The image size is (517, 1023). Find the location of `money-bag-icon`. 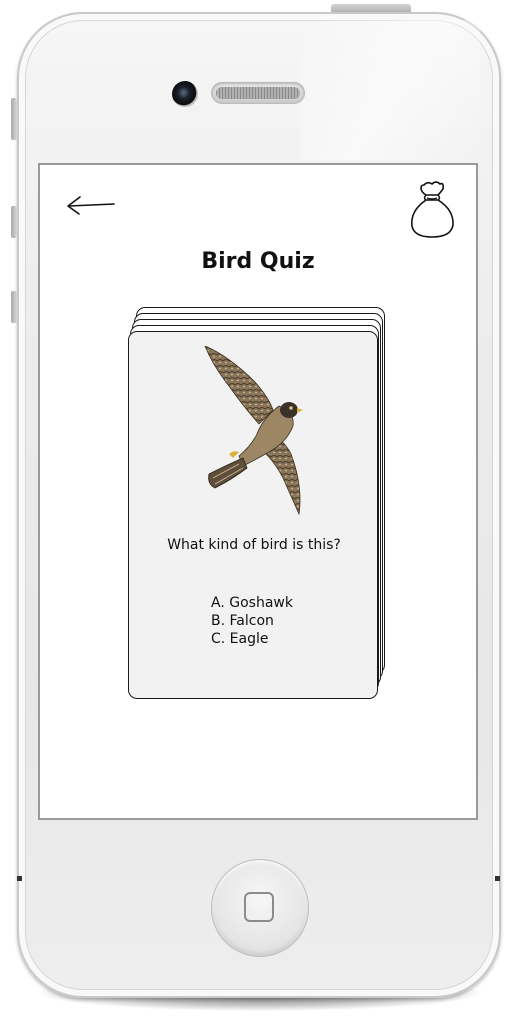

money-bag-icon is located at coordinates (432, 211).